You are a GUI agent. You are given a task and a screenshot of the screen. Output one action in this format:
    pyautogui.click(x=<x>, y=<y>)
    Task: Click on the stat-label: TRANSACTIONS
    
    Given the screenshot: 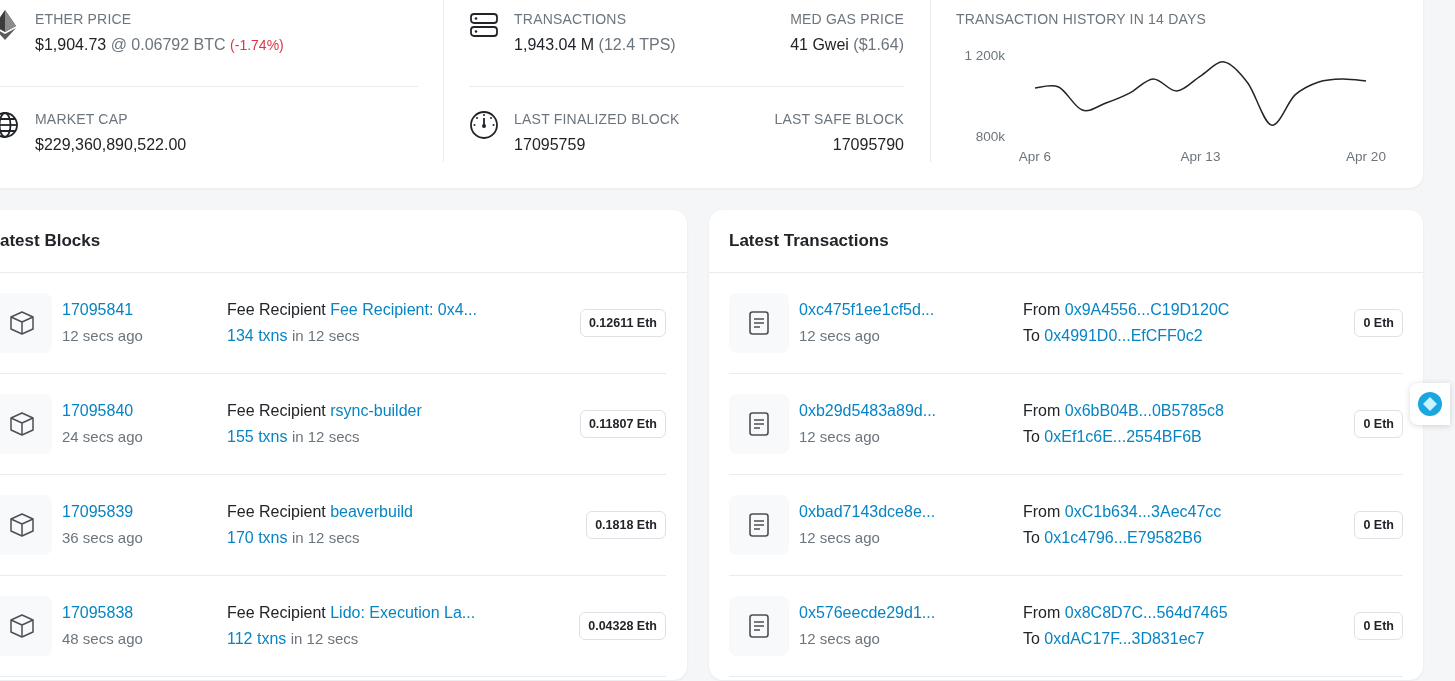 What is the action you would take?
    pyautogui.click(x=571, y=19)
    